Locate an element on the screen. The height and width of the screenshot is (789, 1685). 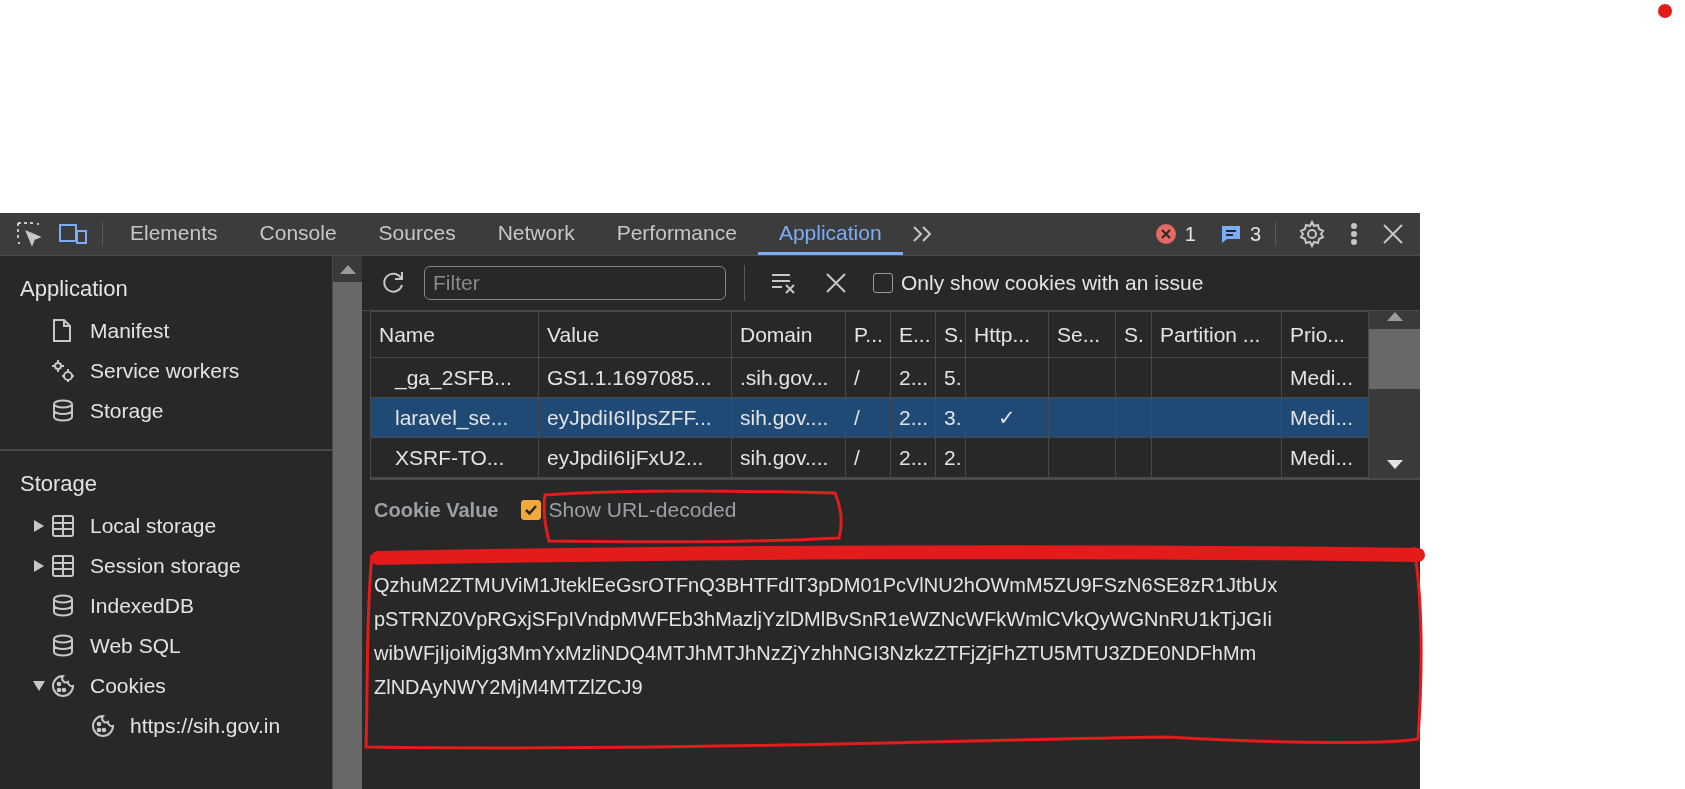
panel-tab: Sources is located at coordinates (417, 234).